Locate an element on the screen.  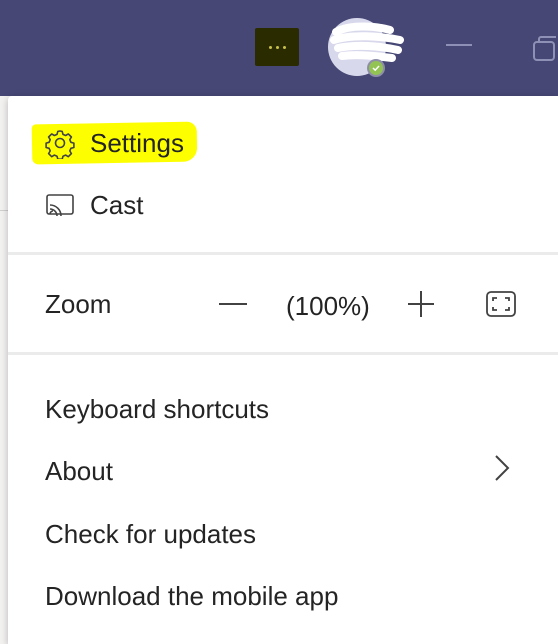
cast-menu-item: Cast is located at coordinates (75, 205).